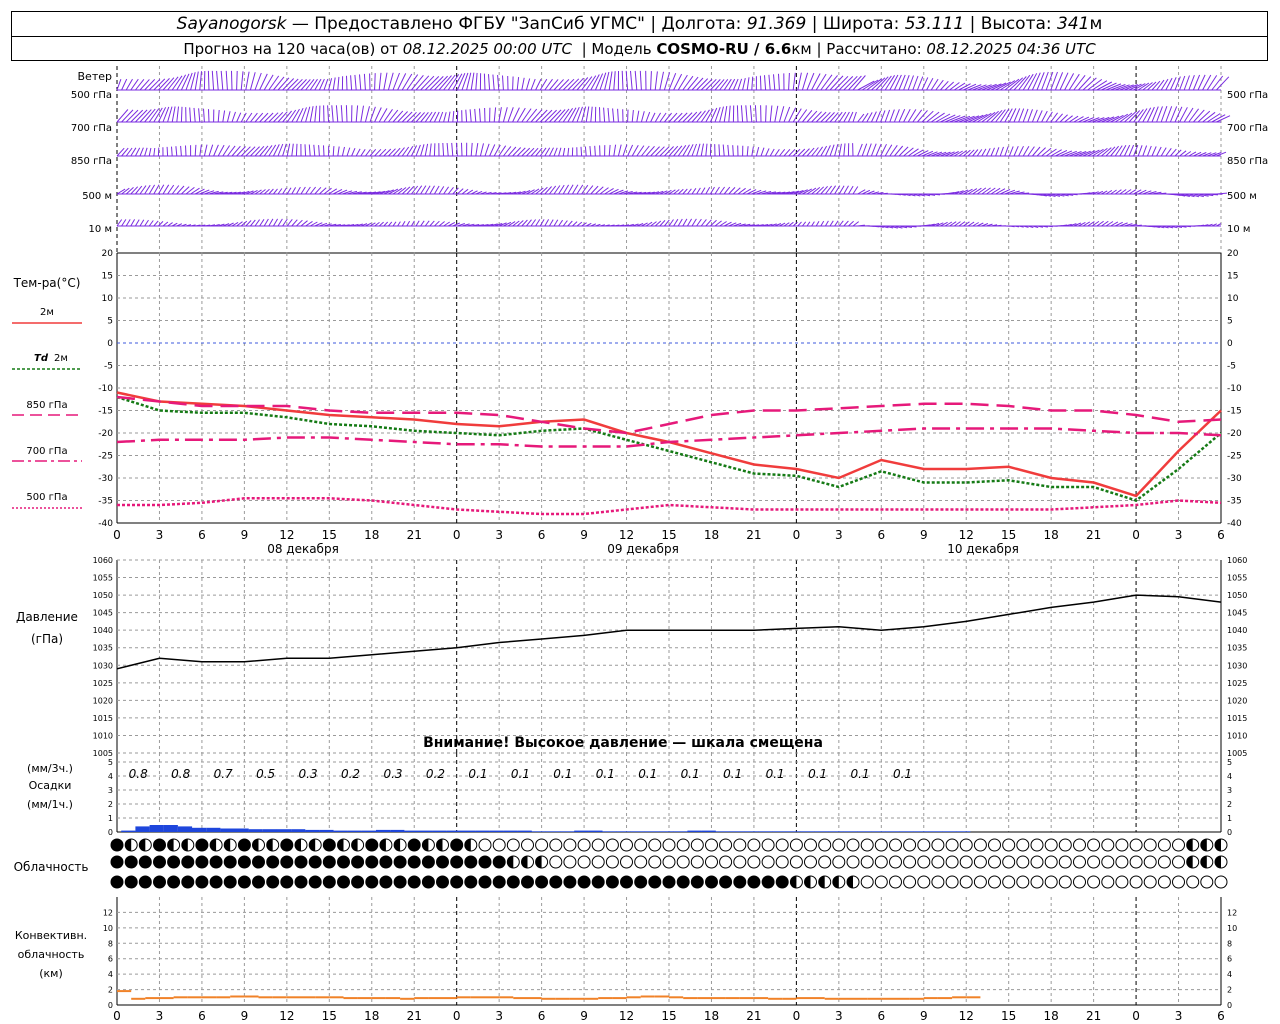  What do you see at coordinates (108, 912) in the screenshot?
I see `conv-tick-label-left: 12` at bounding box center [108, 912].